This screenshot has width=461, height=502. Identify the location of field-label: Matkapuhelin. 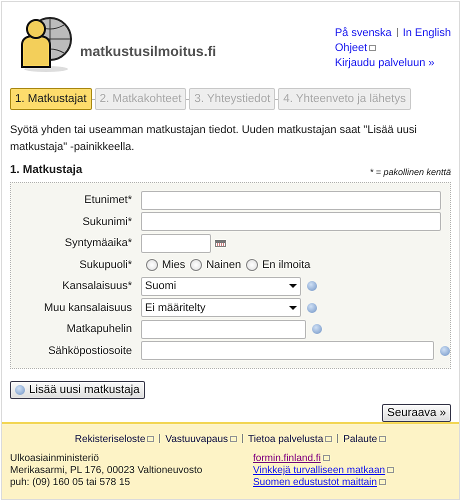
(99, 329).